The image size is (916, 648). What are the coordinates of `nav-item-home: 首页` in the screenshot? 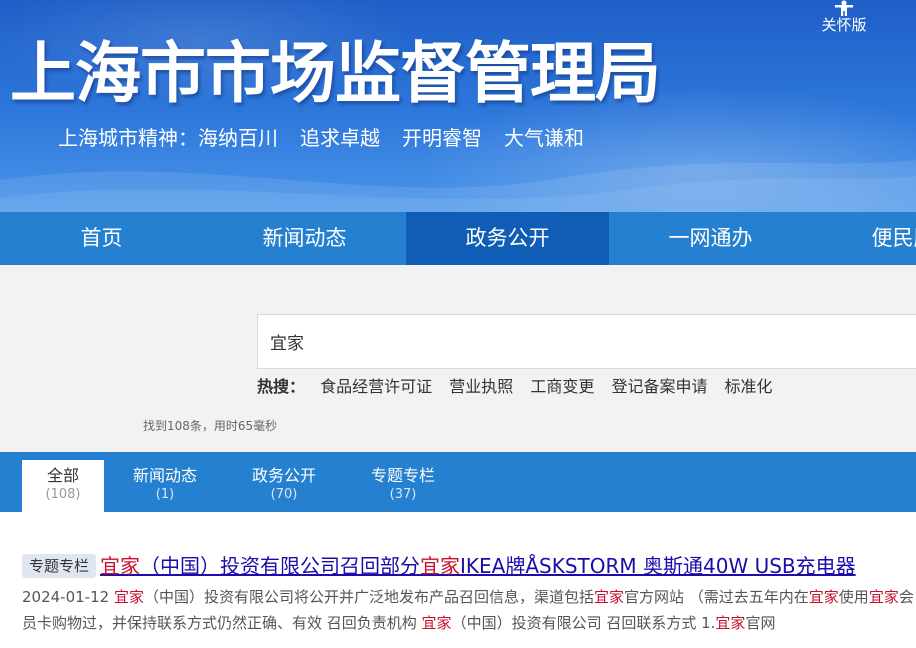 It's located at (101, 238).